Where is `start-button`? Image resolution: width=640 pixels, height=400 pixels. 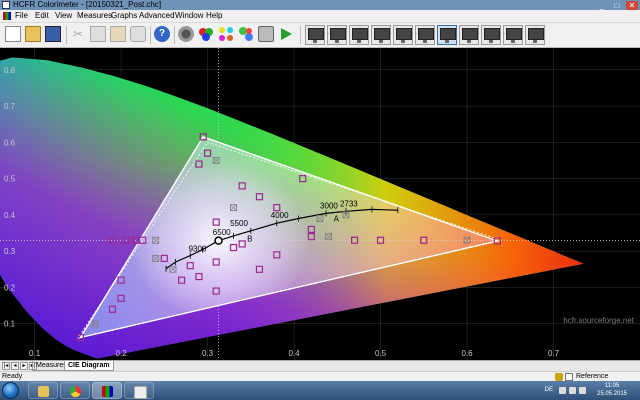 start-button is located at coordinates (10, 390).